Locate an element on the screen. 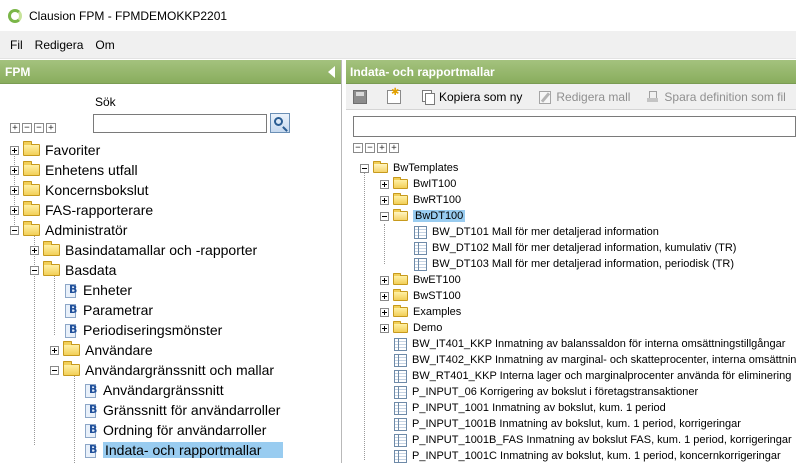 Image resolution: width=796 pixels, height=463 pixels. tree-item-administrator: Administratör is located at coordinates (68, 230).